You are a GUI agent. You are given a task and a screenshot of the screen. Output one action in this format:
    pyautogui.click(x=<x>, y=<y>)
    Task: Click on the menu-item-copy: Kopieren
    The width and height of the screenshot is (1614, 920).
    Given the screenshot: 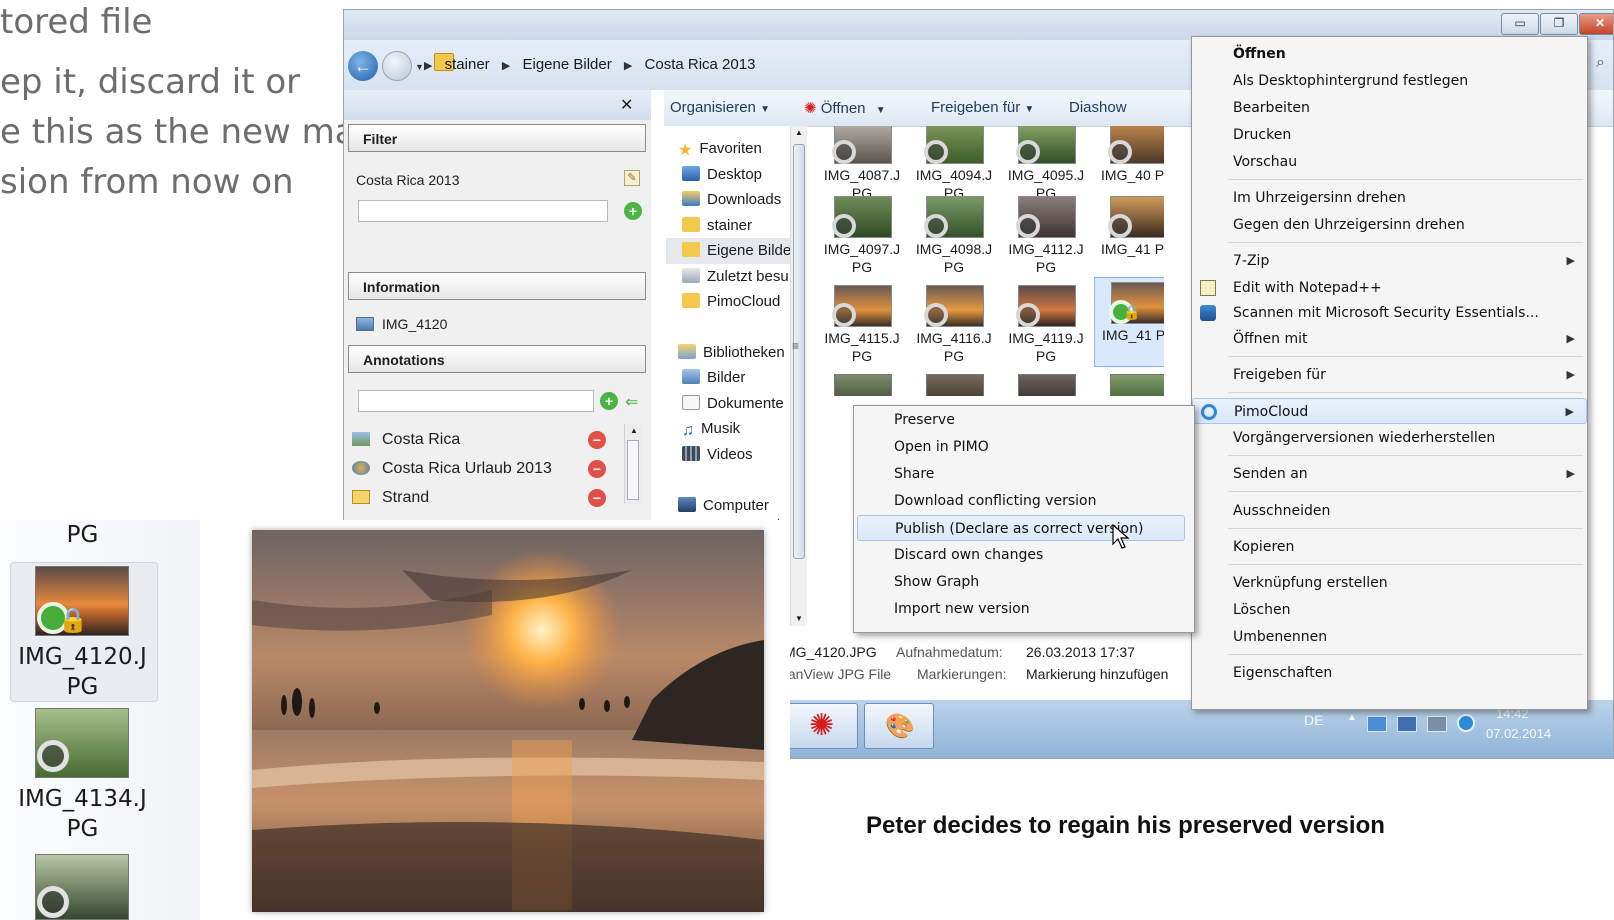 What is the action you would take?
    pyautogui.click(x=1389, y=547)
    